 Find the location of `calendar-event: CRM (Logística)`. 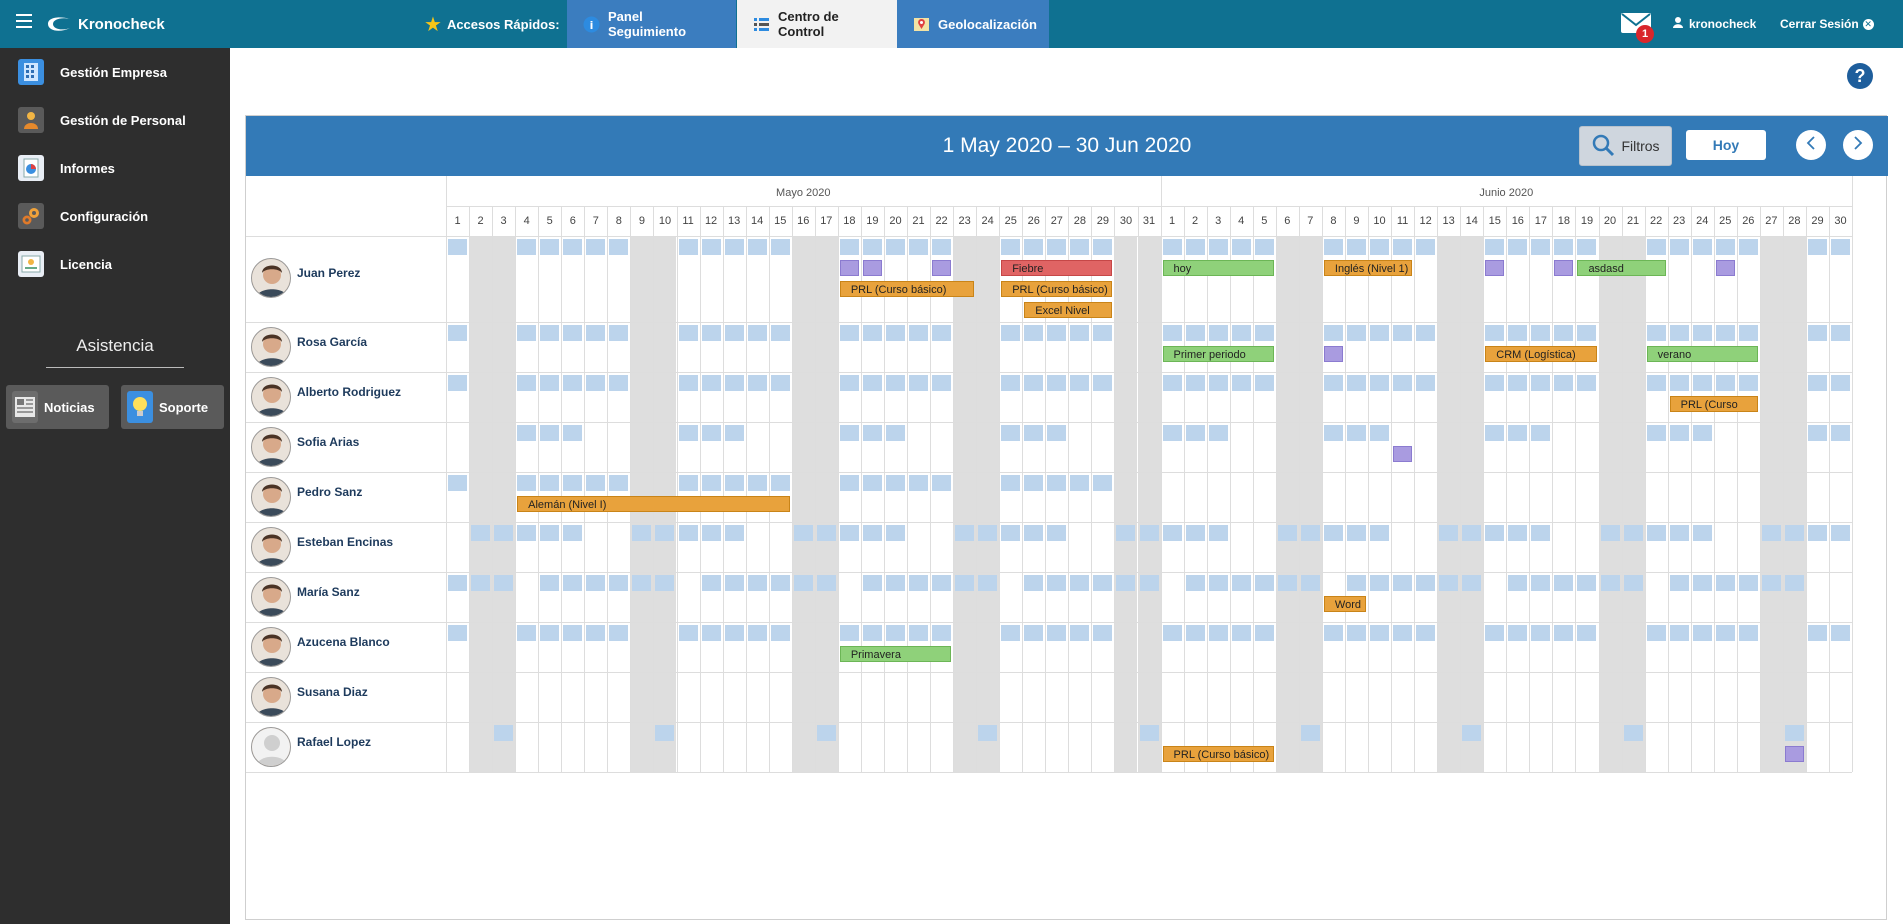

calendar-event: CRM (Logística) is located at coordinates (1541, 354).